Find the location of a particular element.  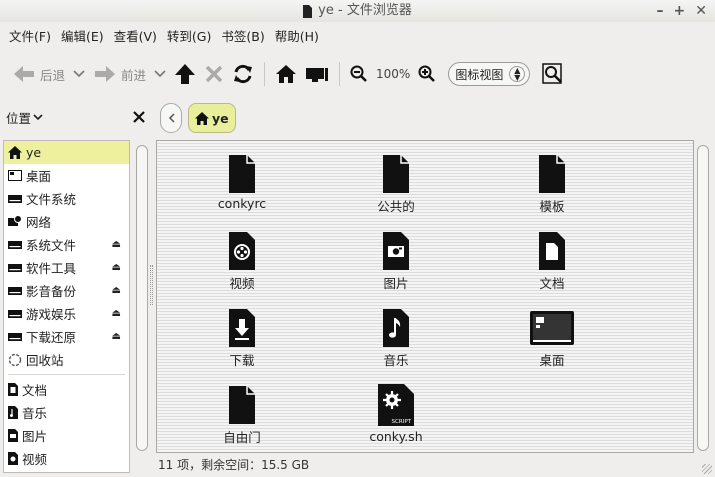

close-window-button: ✕ is located at coordinates (701, 11).